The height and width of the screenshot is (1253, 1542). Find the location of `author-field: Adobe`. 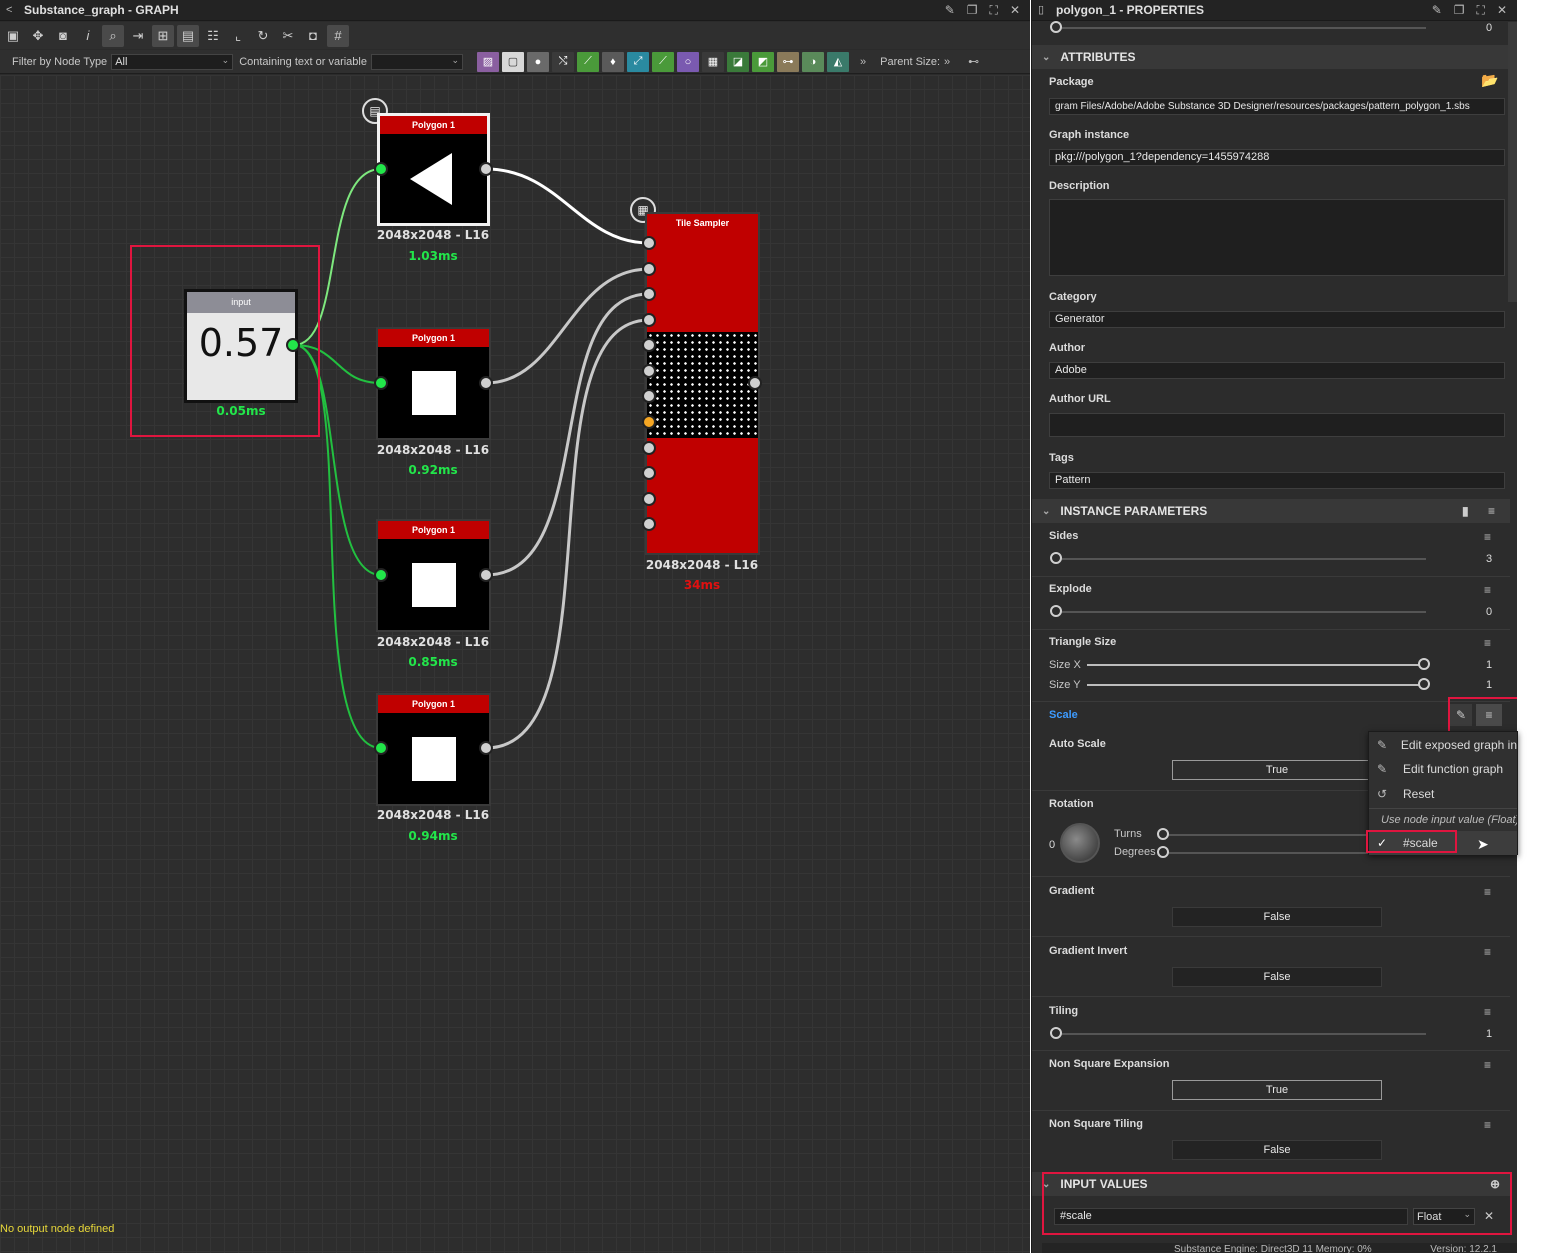

author-field: Adobe is located at coordinates (1277, 370).